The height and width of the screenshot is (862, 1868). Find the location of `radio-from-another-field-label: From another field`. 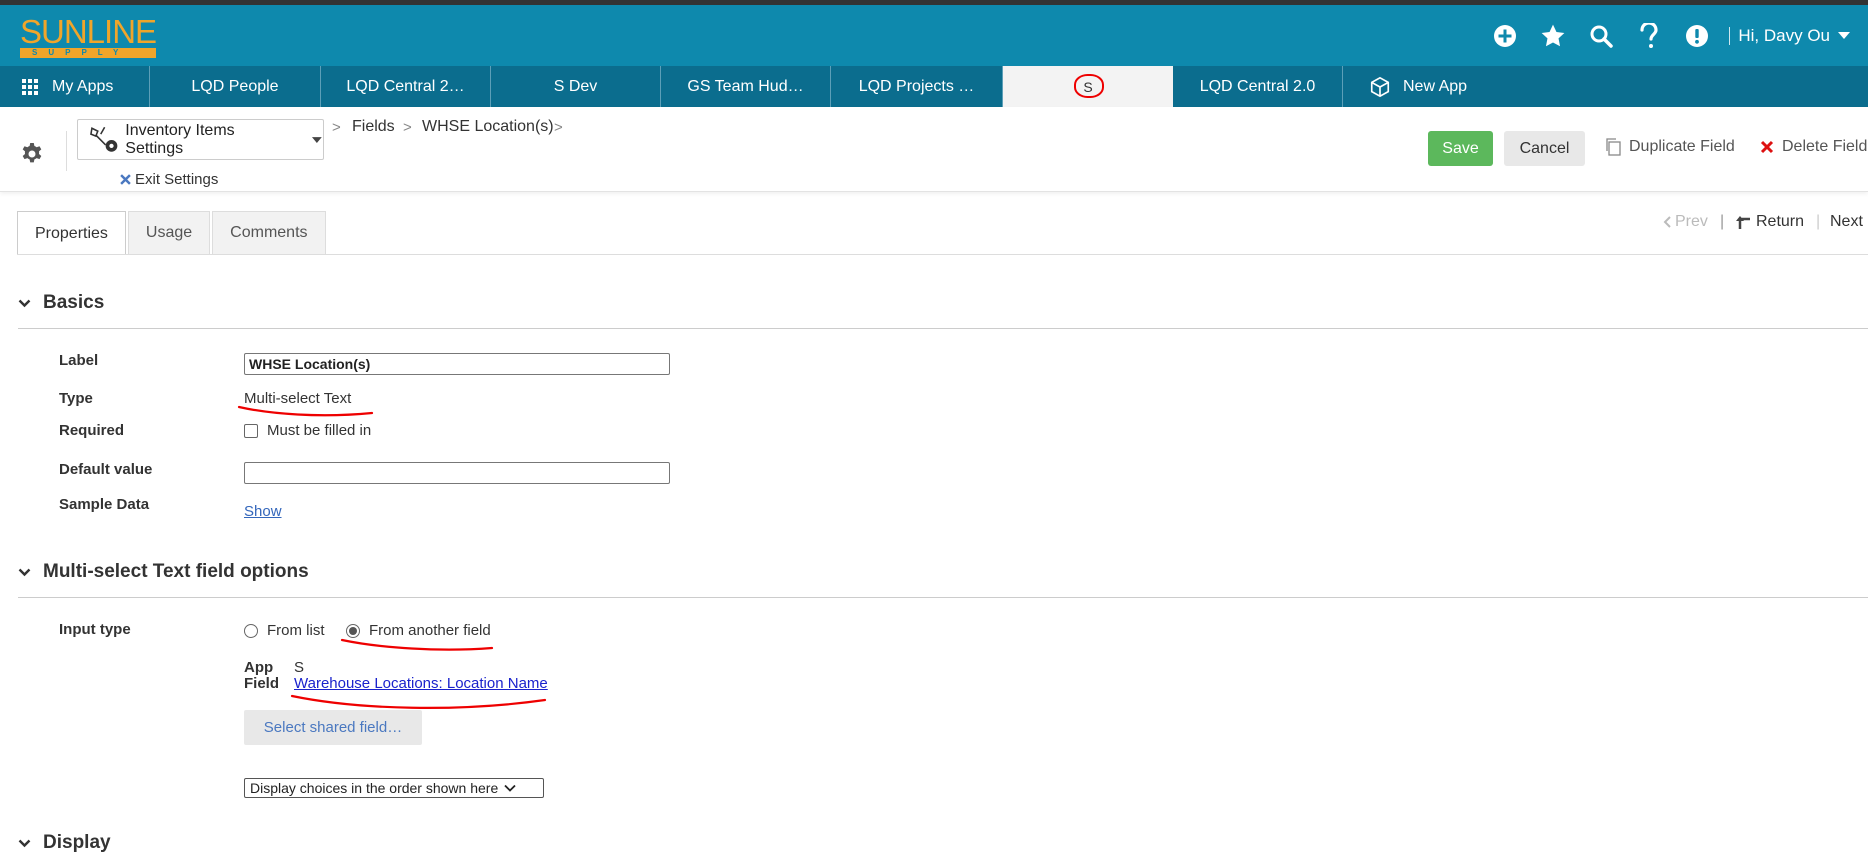

radio-from-another-field-label: From another field is located at coordinates (430, 630).